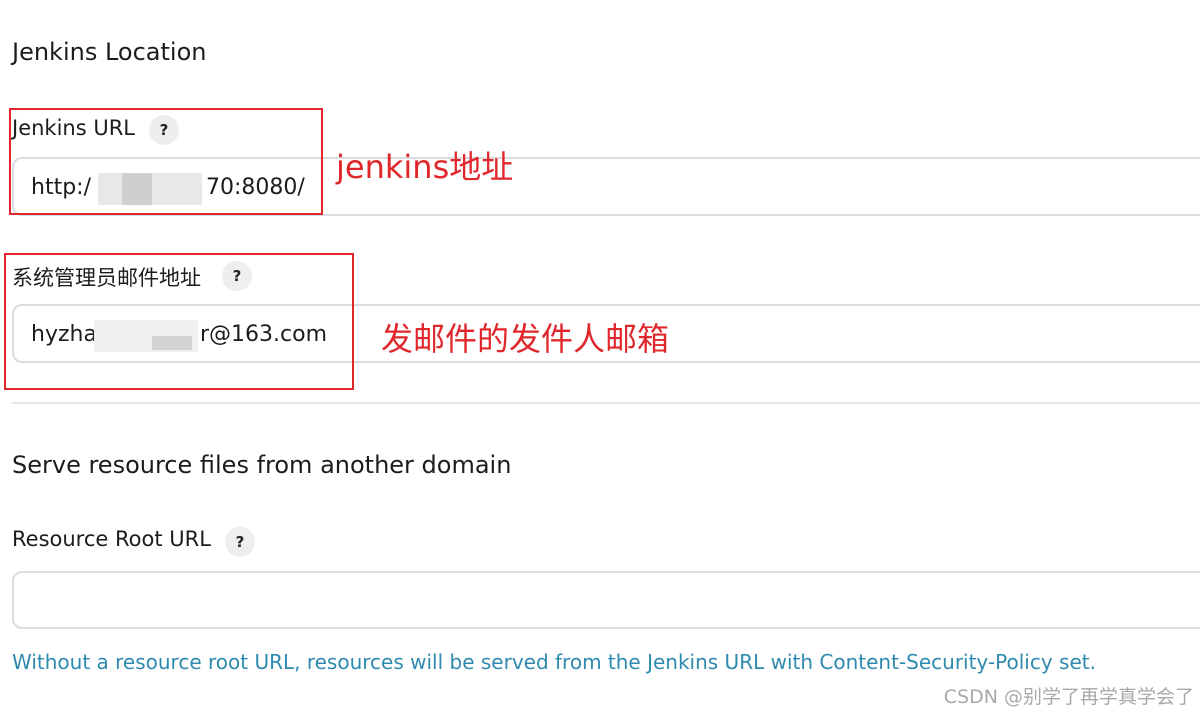 This screenshot has height=714, width=1200. What do you see at coordinates (240, 542) in the screenshot?
I see `resource-root-url-help-icon: ?` at bounding box center [240, 542].